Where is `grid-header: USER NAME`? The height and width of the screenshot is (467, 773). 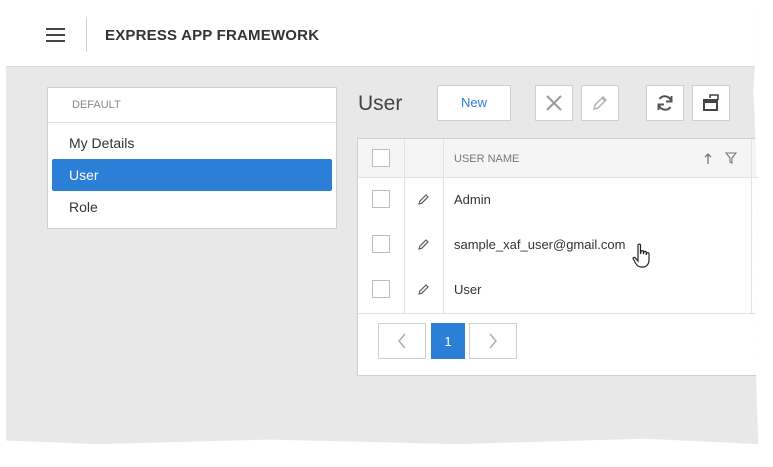 grid-header: USER NAME is located at coordinates (558, 158).